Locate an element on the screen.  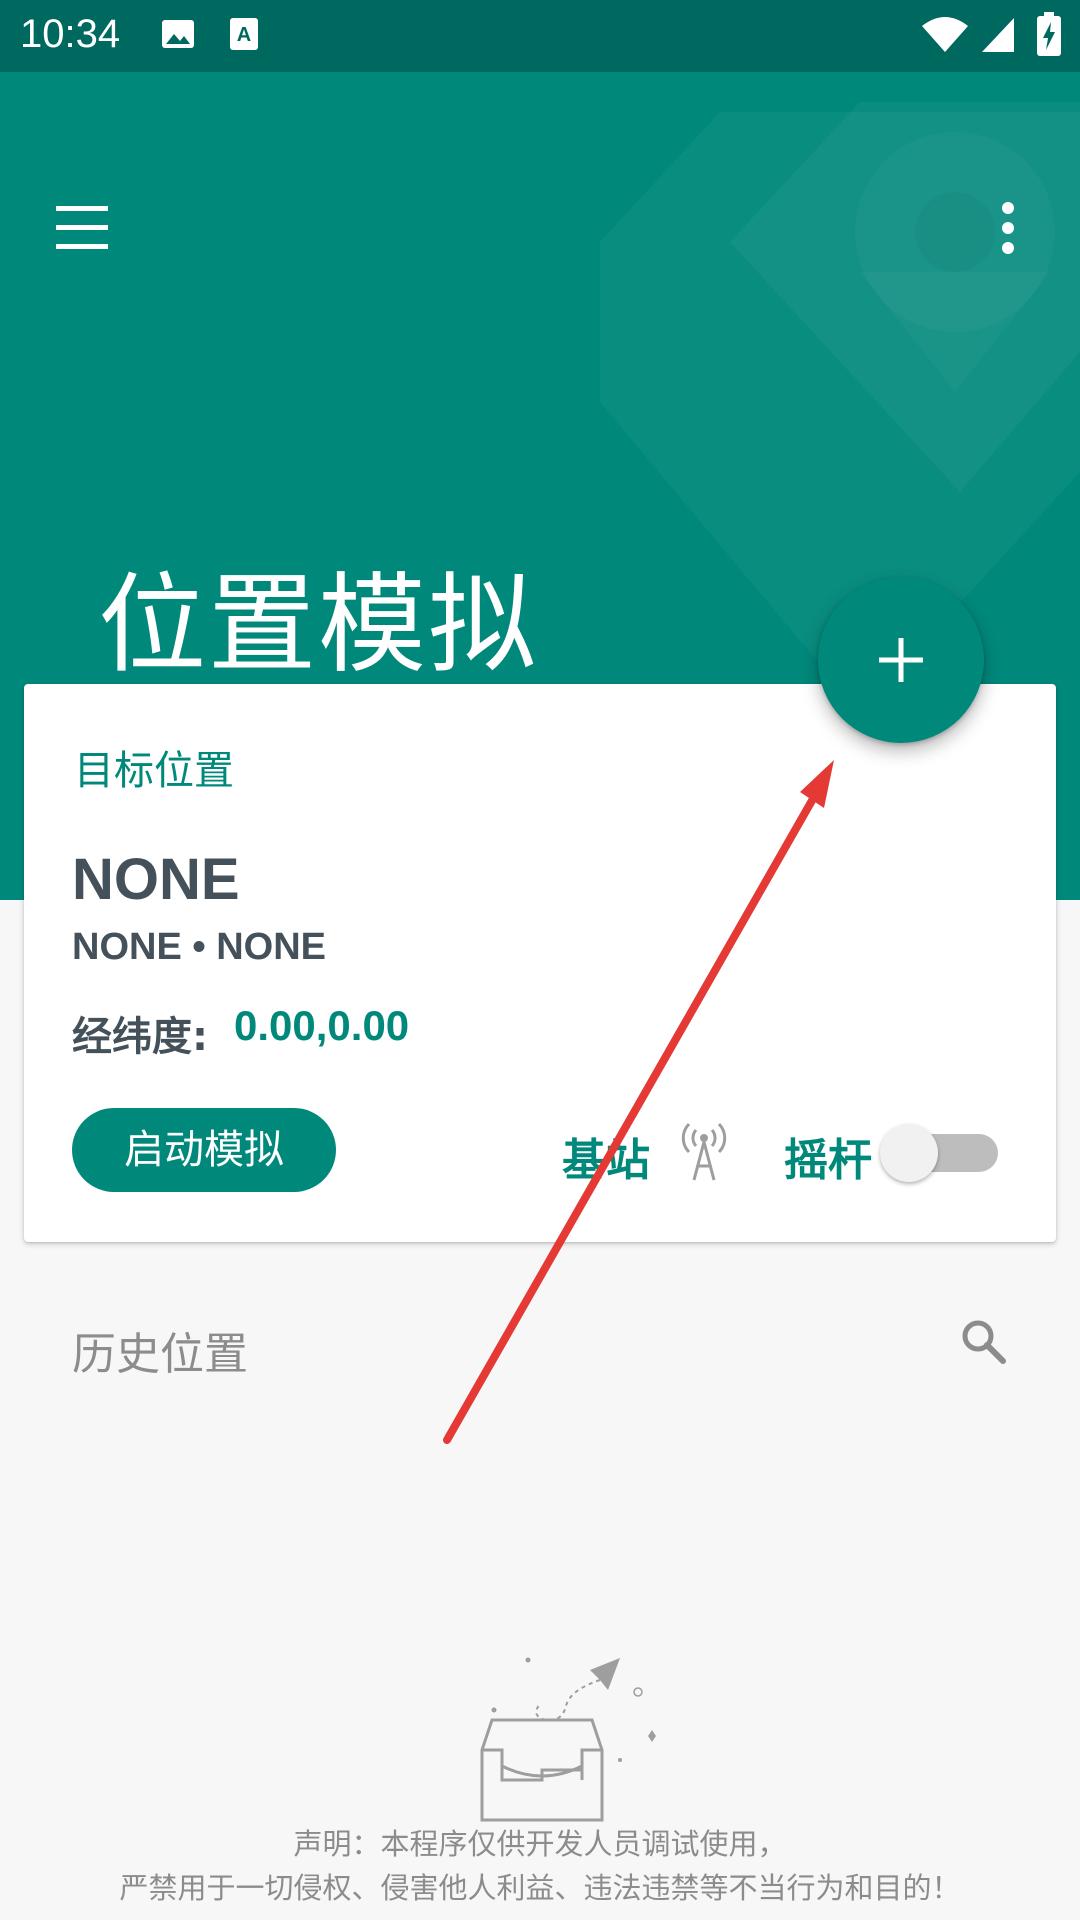
svg-text: A is located at coordinates (244, 35).